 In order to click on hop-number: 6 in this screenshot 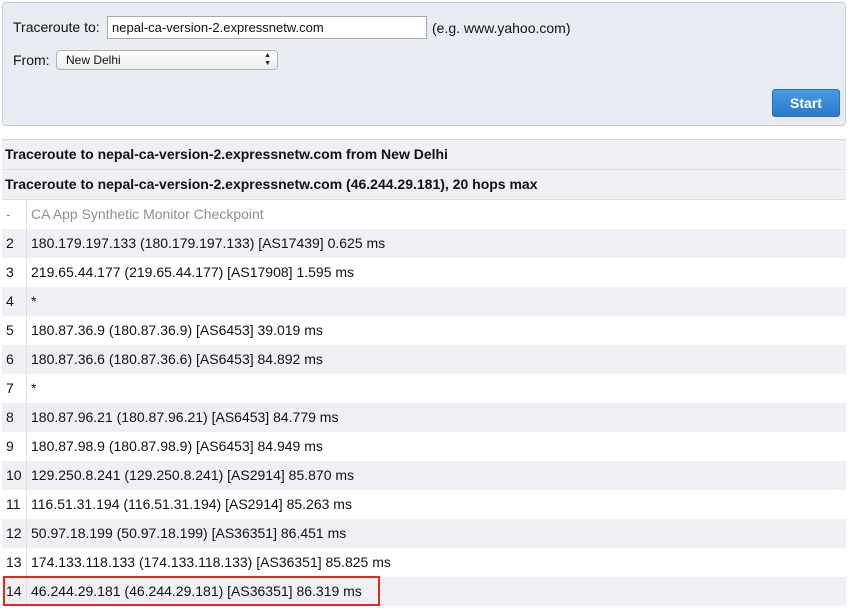, I will do `click(14, 359)`.